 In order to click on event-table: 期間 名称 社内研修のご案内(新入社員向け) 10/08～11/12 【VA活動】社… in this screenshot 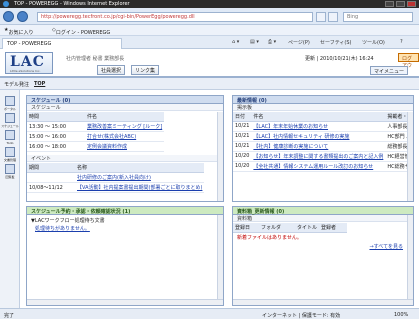, I will do `click(116, 178)`.